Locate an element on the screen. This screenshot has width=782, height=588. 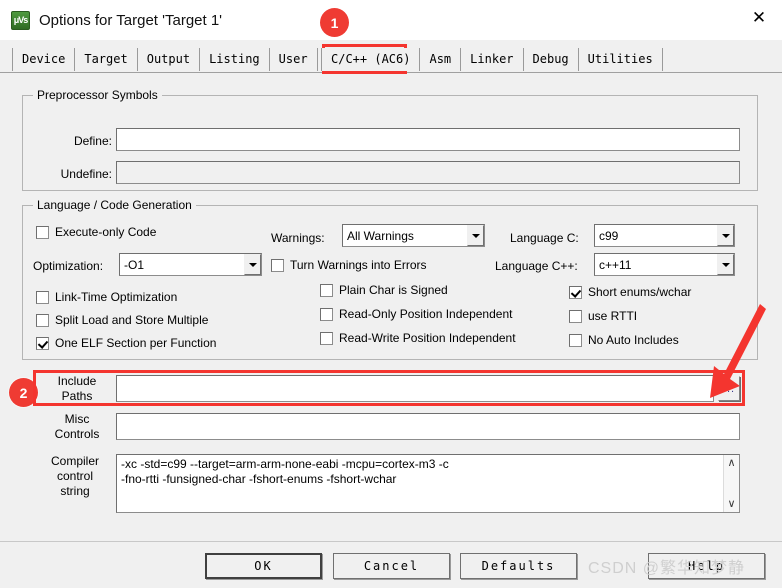
tab-list-right: C/C++ (AC6) Asm Linker Debug Utilities is located at coordinates (492, 59).